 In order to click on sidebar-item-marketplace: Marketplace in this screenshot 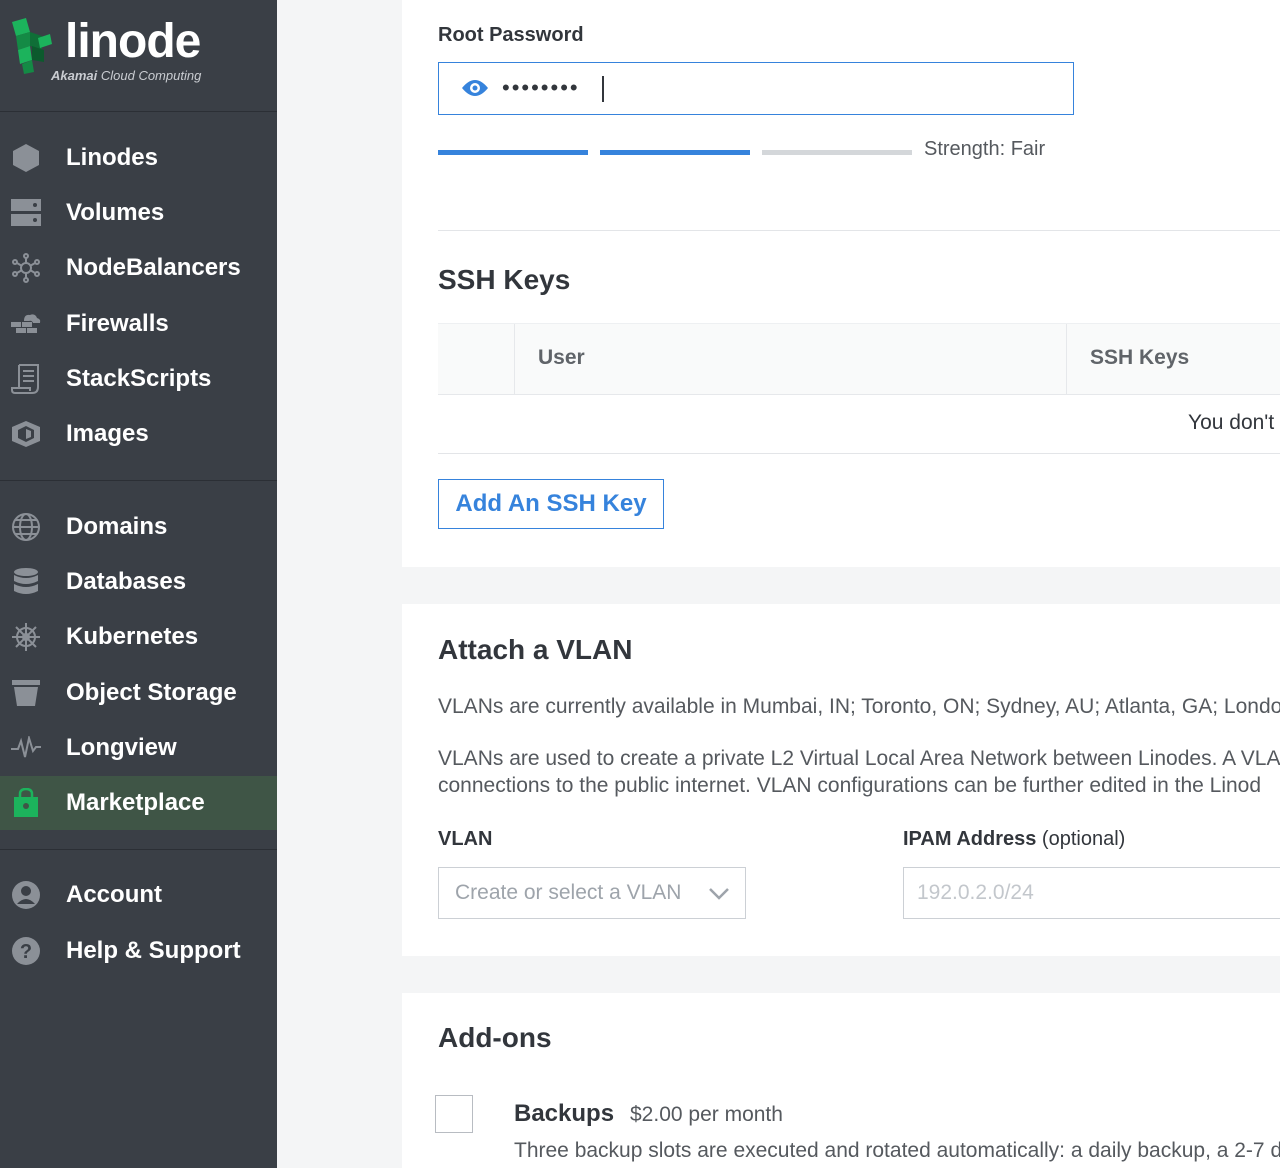, I will do `click(138, 803)`.